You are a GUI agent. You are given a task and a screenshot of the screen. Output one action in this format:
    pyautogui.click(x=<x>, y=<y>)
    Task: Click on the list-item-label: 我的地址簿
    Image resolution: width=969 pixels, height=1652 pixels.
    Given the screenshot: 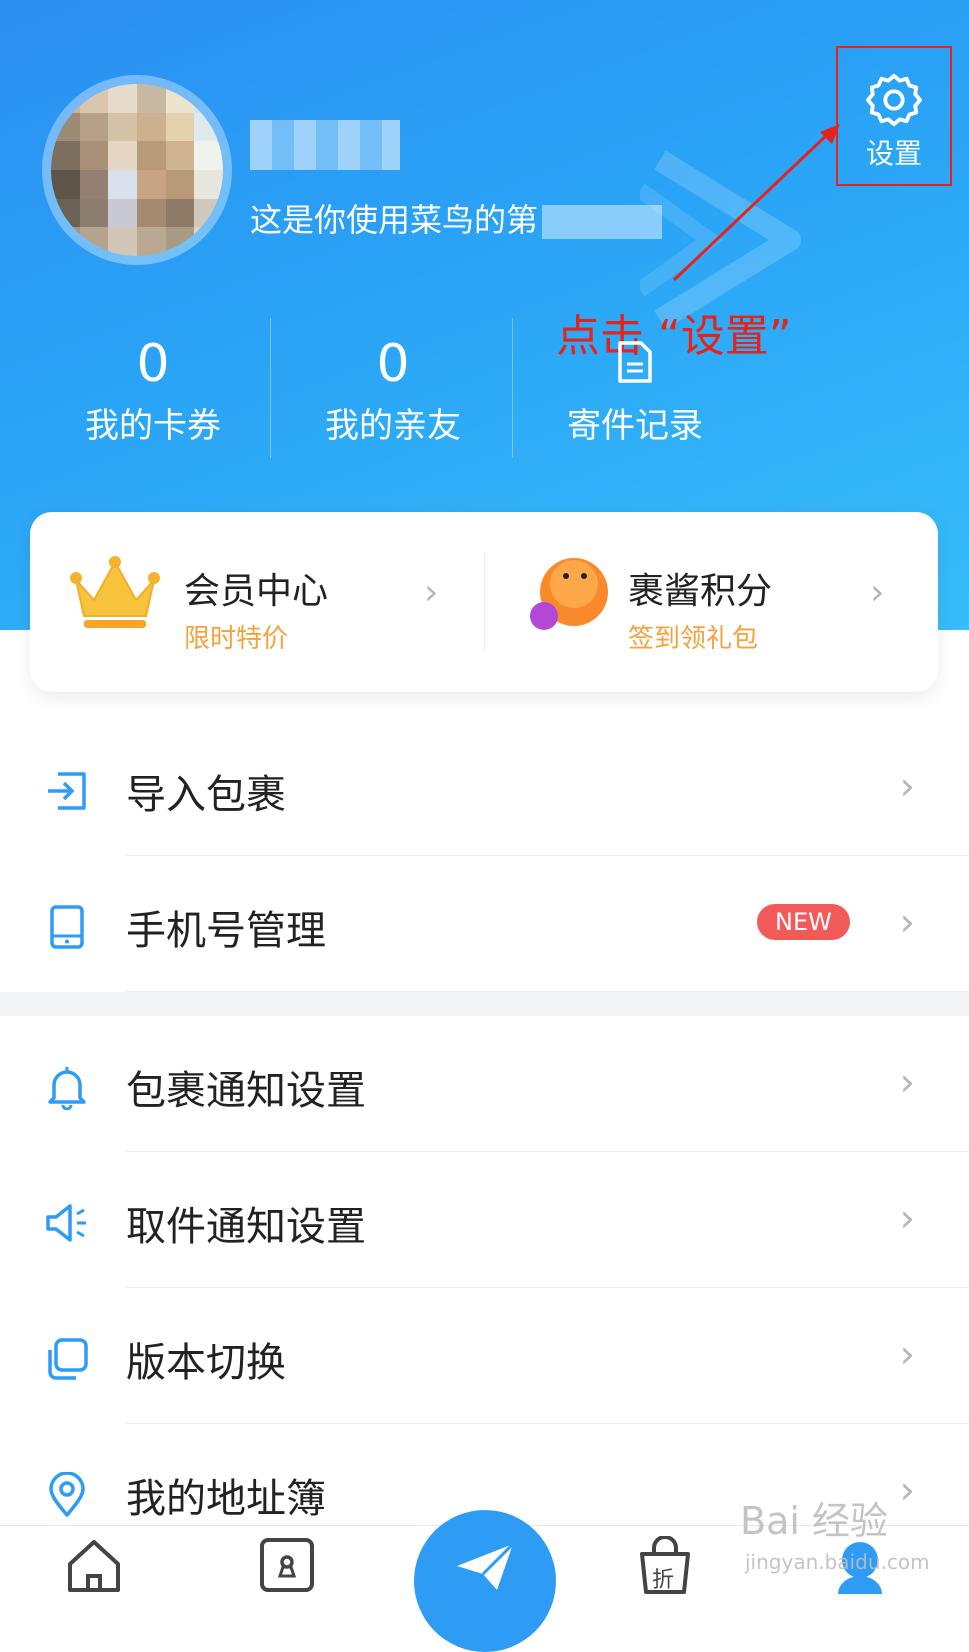 What is the action you would take?
    pyautogui.click(x=226, y=1499)
    